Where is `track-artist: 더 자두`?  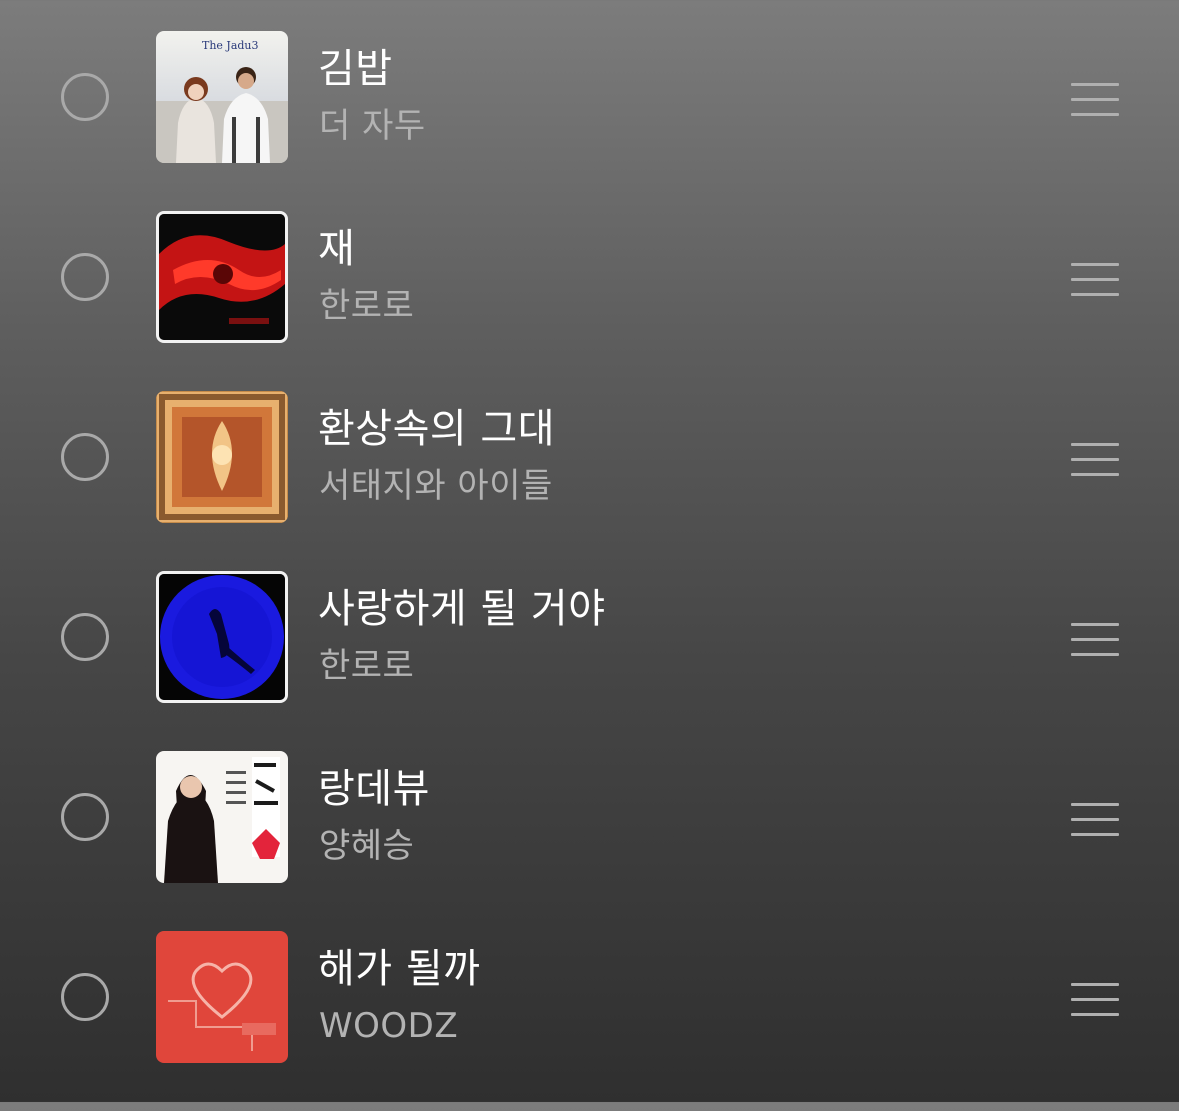
track-artist: 더 자두 is located at coordinates (372, 126).